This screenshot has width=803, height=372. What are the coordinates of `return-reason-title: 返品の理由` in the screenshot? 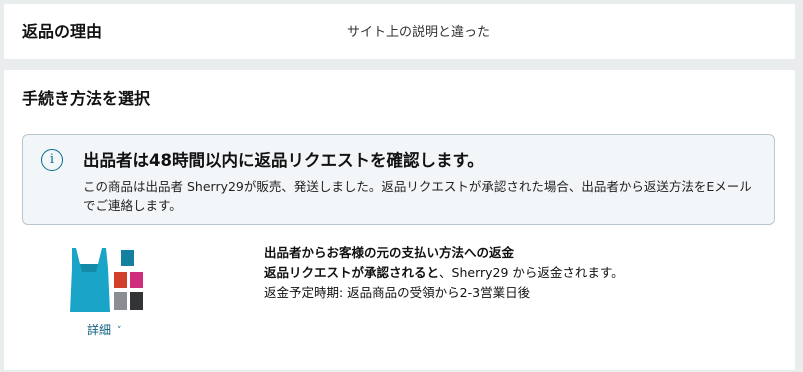 It's located at (62, 31).